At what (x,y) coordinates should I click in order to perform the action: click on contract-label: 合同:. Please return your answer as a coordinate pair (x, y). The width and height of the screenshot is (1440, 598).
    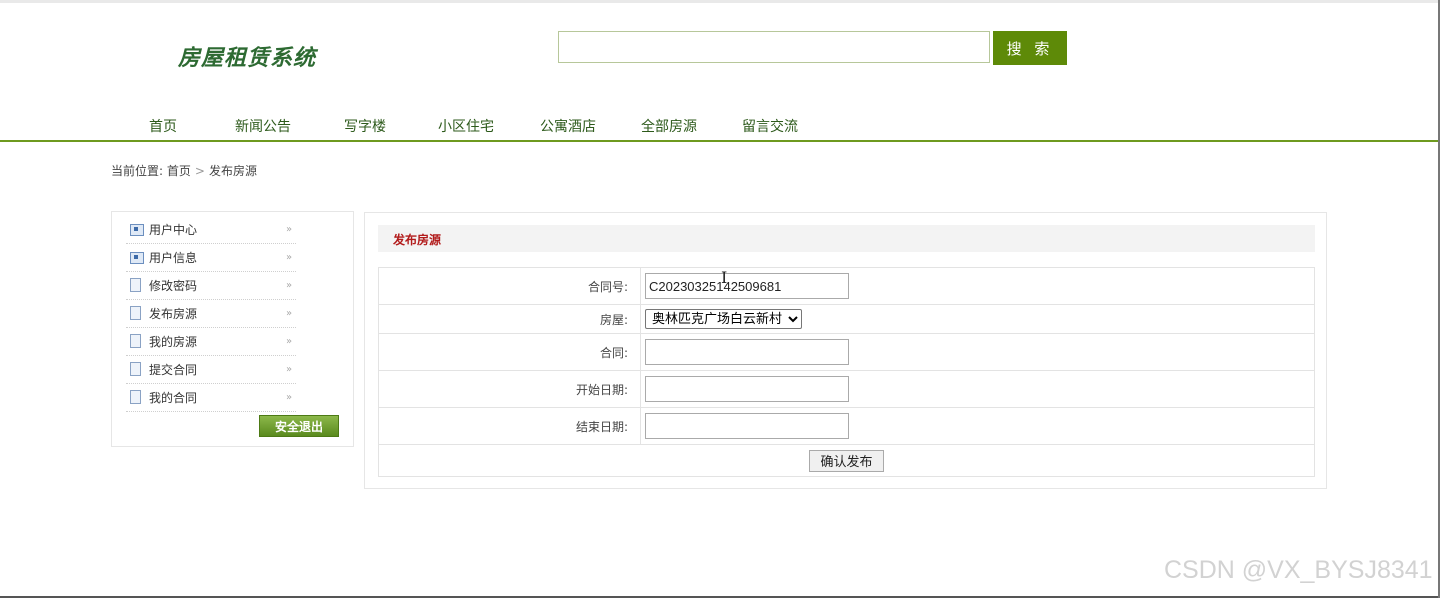
    Looking at the image, I should click on (509, 352).